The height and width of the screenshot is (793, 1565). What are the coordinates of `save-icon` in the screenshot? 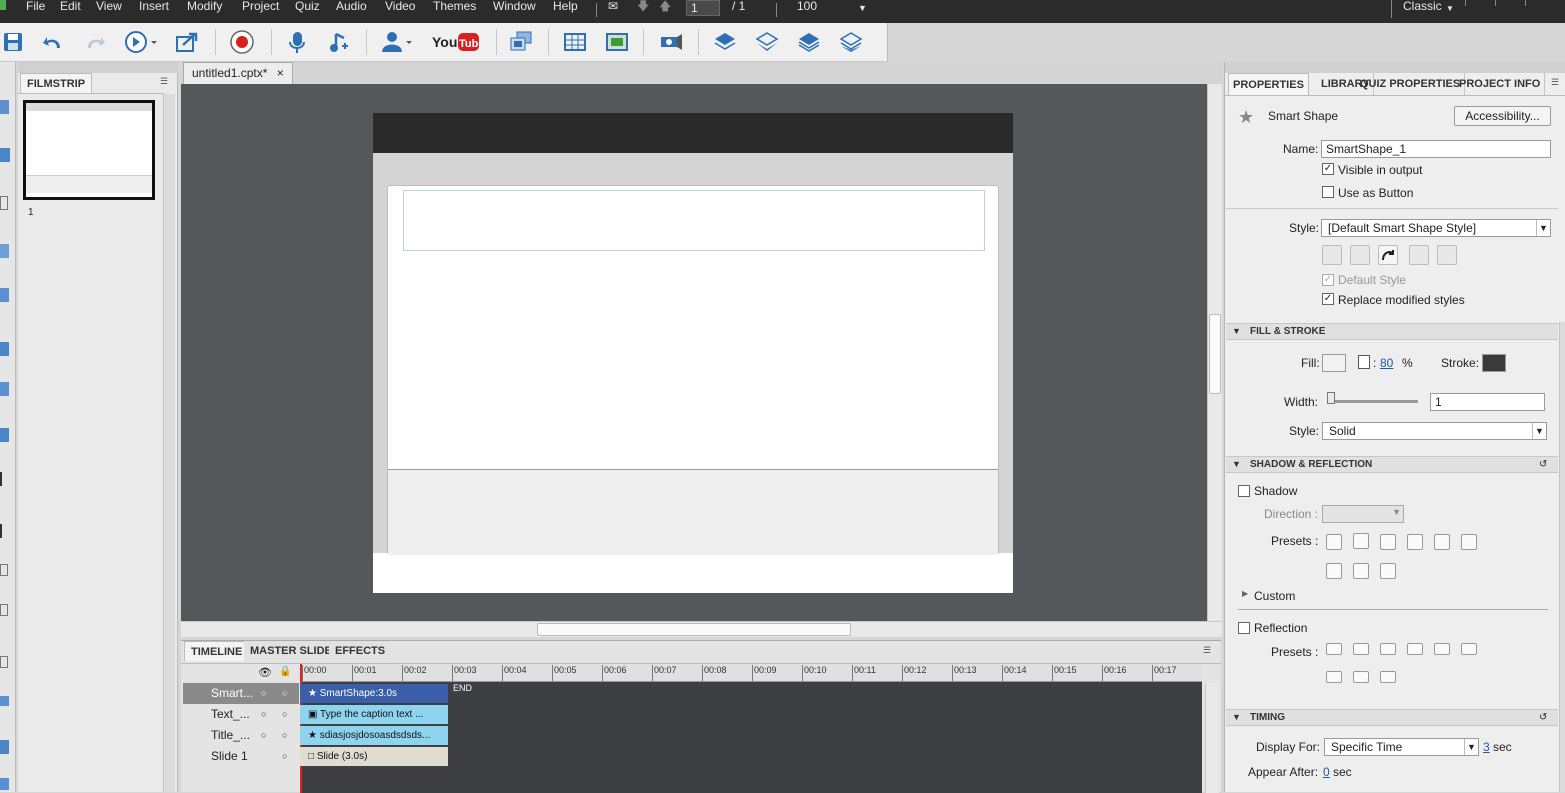 It's located at (13, 42).